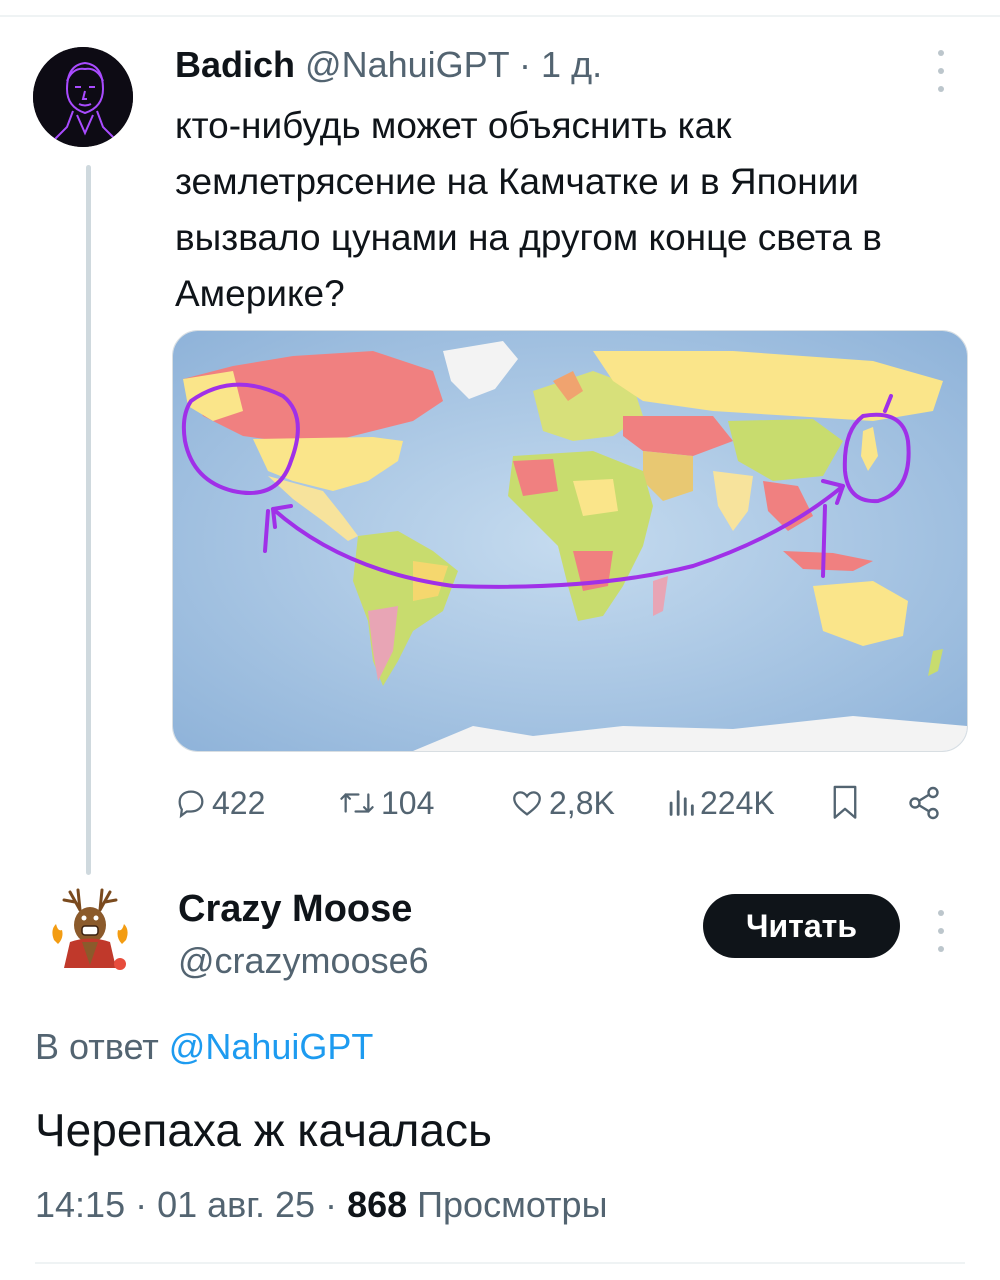 The height and width of the screenshot is (1280, 1000). I want to click on like-button: 2,8K, so click(562, 803).